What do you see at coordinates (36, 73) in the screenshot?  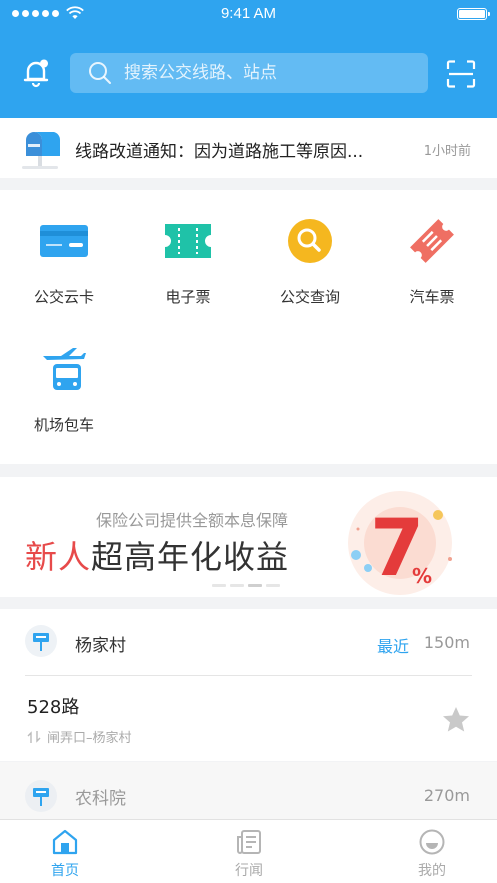 I see `bell-icon` at bounding box center [36, 73].